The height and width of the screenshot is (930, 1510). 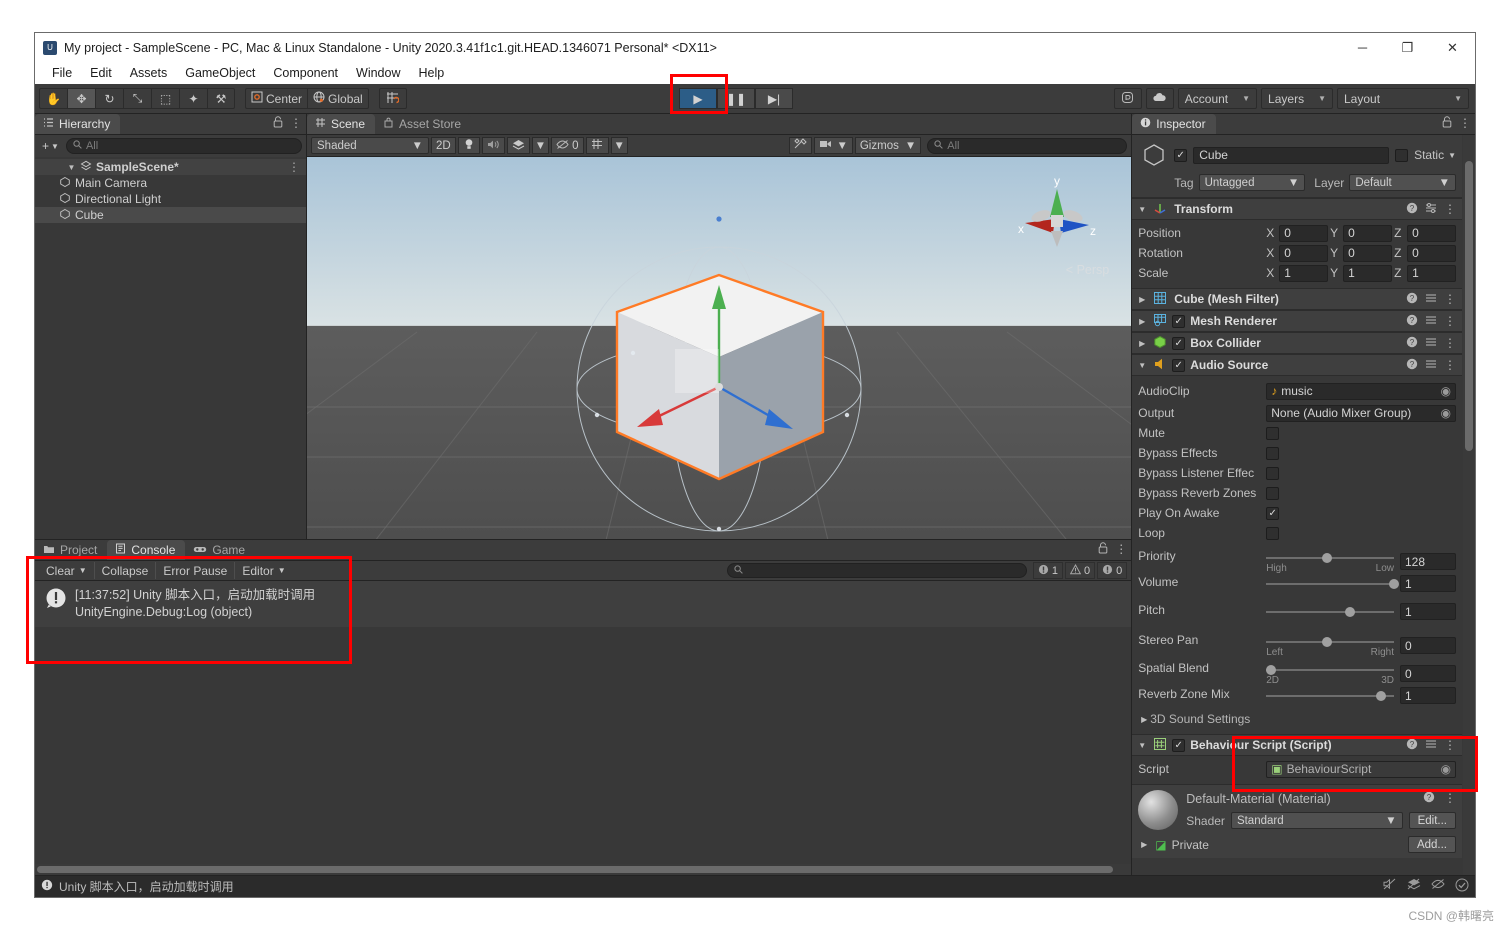 I want to click on camera-settings-button: ▼, so click(x=833, y=145).